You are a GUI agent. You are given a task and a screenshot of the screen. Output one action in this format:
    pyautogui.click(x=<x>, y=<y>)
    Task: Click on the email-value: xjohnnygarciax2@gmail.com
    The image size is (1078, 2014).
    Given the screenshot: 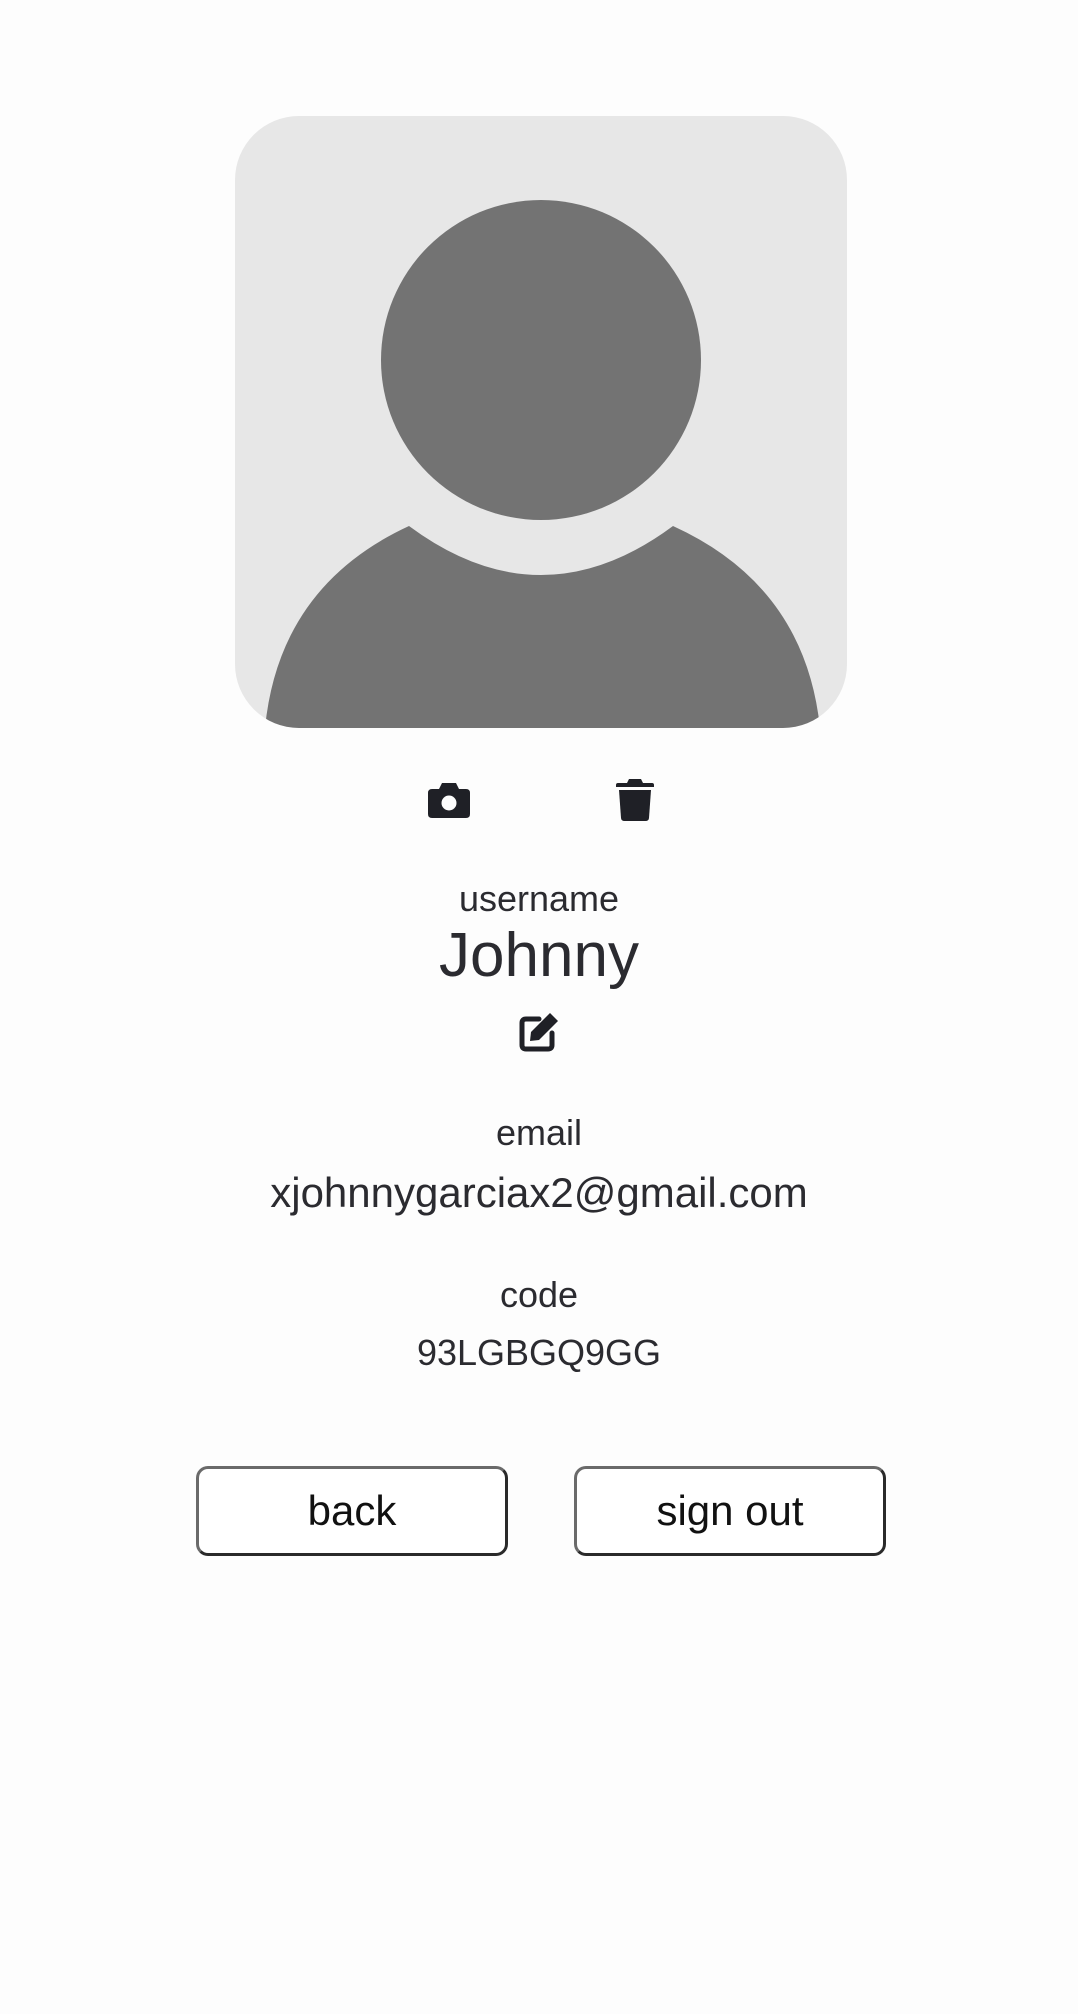 What is the action you would take?
    pyautogui.click(x=539, y=1192)
    